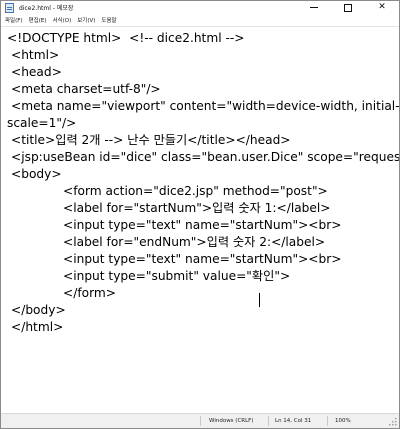  I want to click on menu-bar: 파일(F) 편집(E) 서식(O) 보기(V) 도움말, so click(200, 19).